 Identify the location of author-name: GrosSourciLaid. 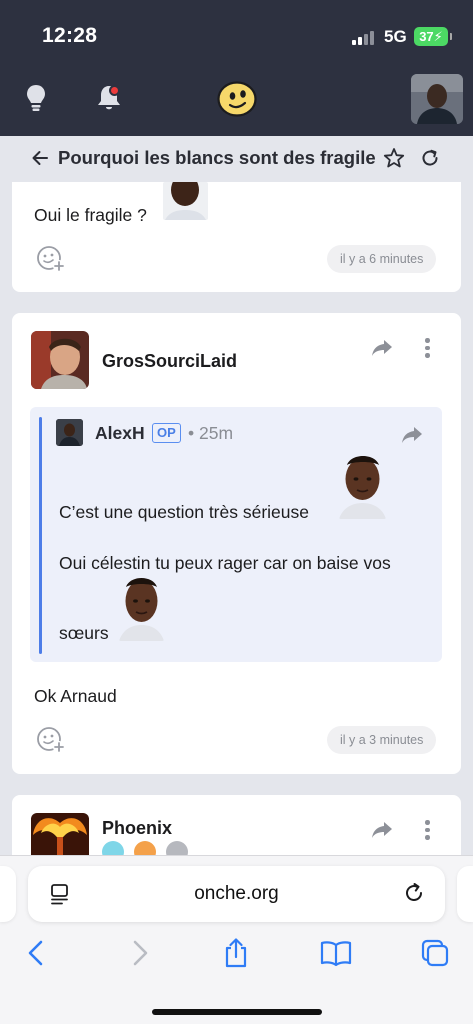
(169, 361).